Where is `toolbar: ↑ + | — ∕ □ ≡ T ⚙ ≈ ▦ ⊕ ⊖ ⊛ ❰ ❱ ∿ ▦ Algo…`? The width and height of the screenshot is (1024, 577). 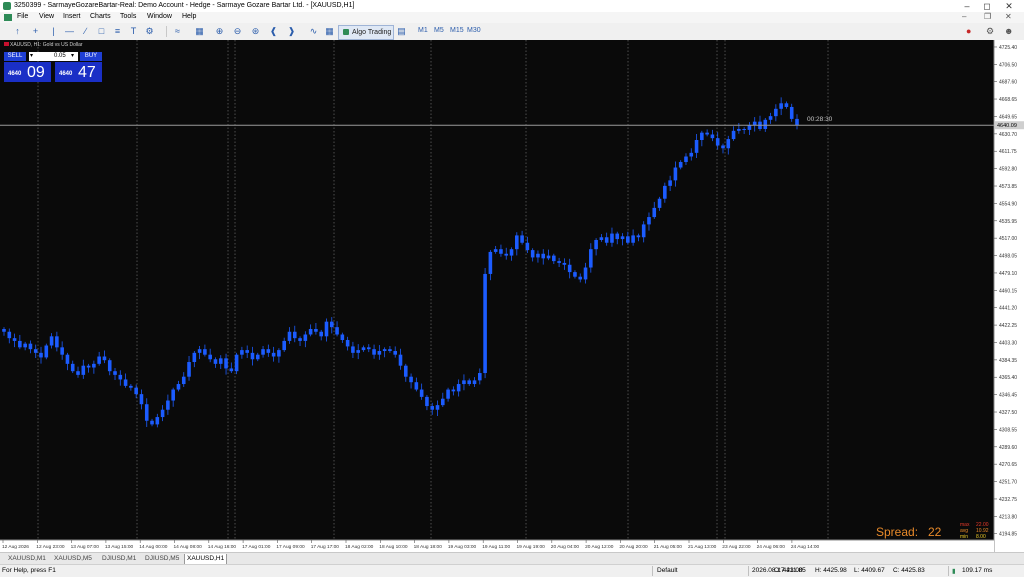 toolbar: ↑ + | — ∕ □ ≡ T ⚙ ≈ ▦ ⊕ ⊖ ⊛ ❰ ❱ ∿ ▦ Algo… is located at coordinates (512, 32).